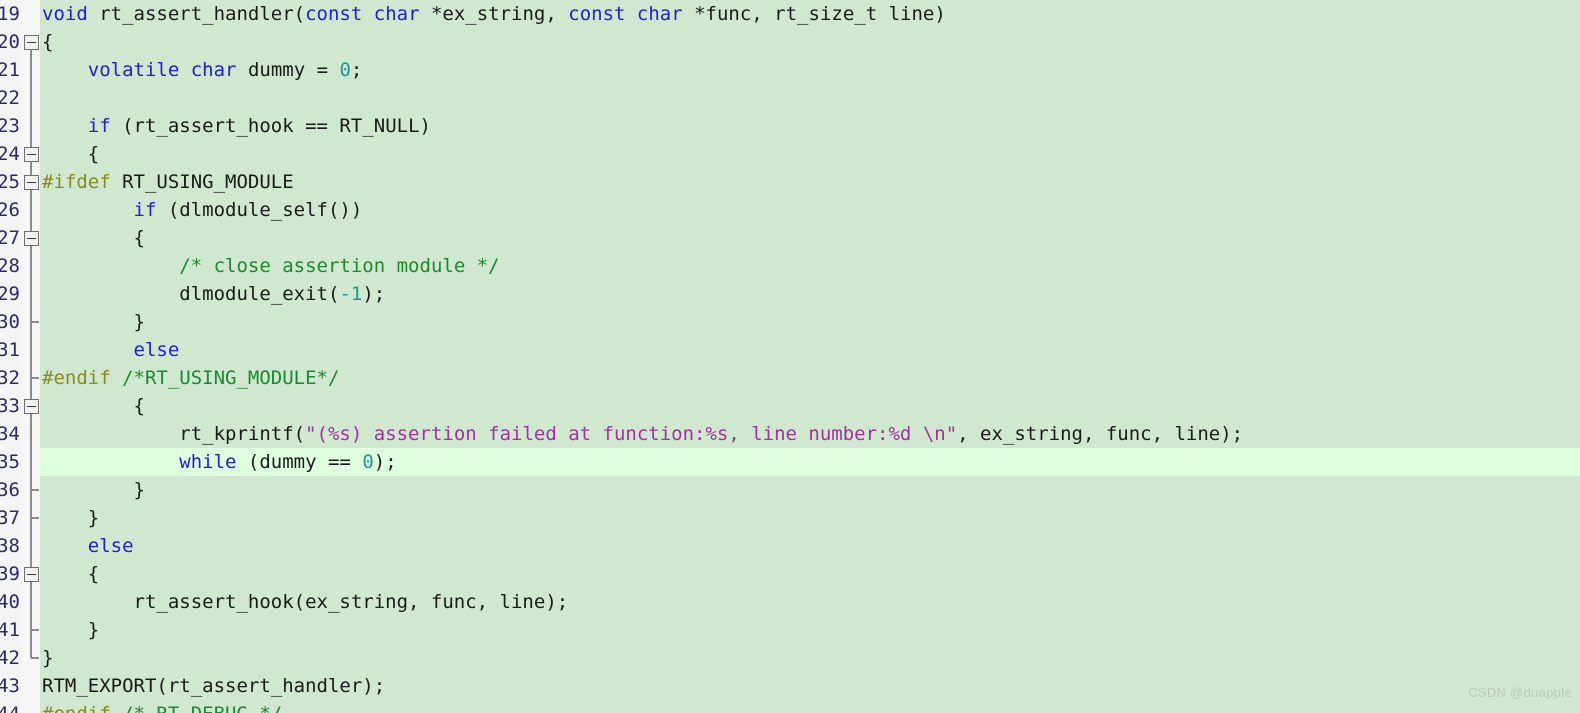 The height and width of the screenshot is (713, 1580). What do you see at coordinates (810, 706) in the screenshot?
I see `code-line: #endif /* RT_DEBUG */` at bounding box center [810, 706].